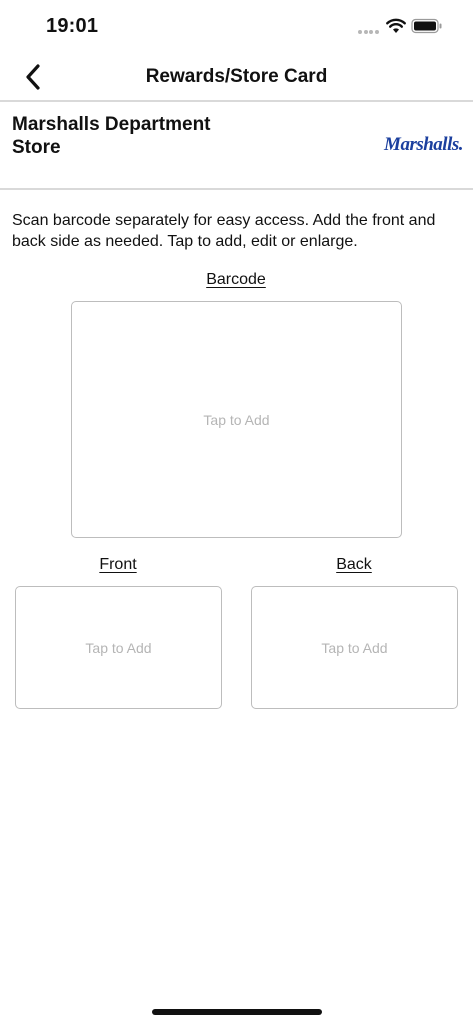 The height and width of the screenshot is (1024, 473). What do you see at coordinates (354, 564) in the screenshot?
I see `back-label: Back` at bounding box center [354, 564].